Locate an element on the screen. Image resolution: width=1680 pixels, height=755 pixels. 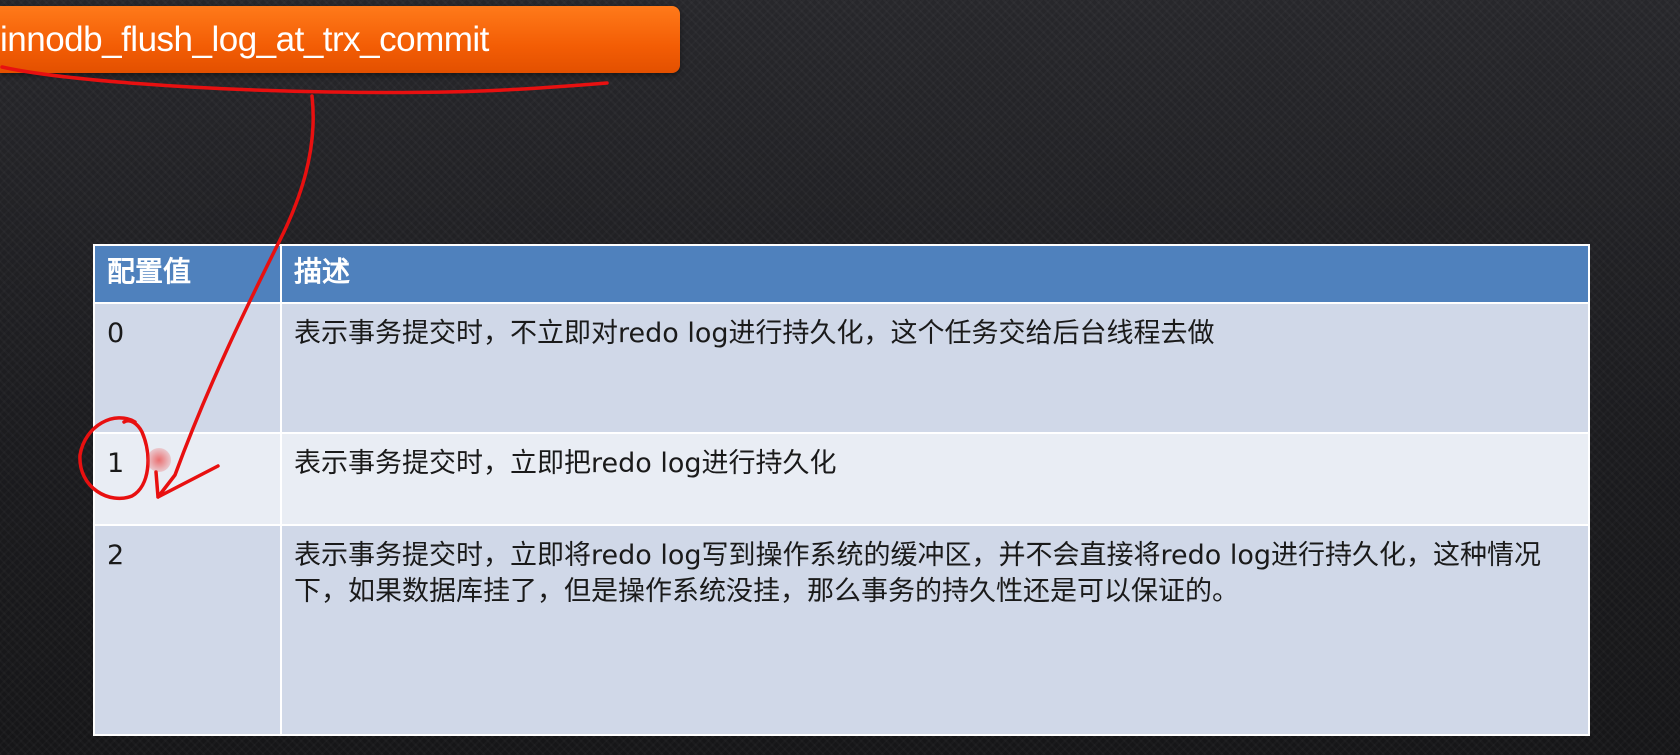
table-row: 1 表示事务提交时，立即把redo log进行持久化 is located at coordinates (841, 479).